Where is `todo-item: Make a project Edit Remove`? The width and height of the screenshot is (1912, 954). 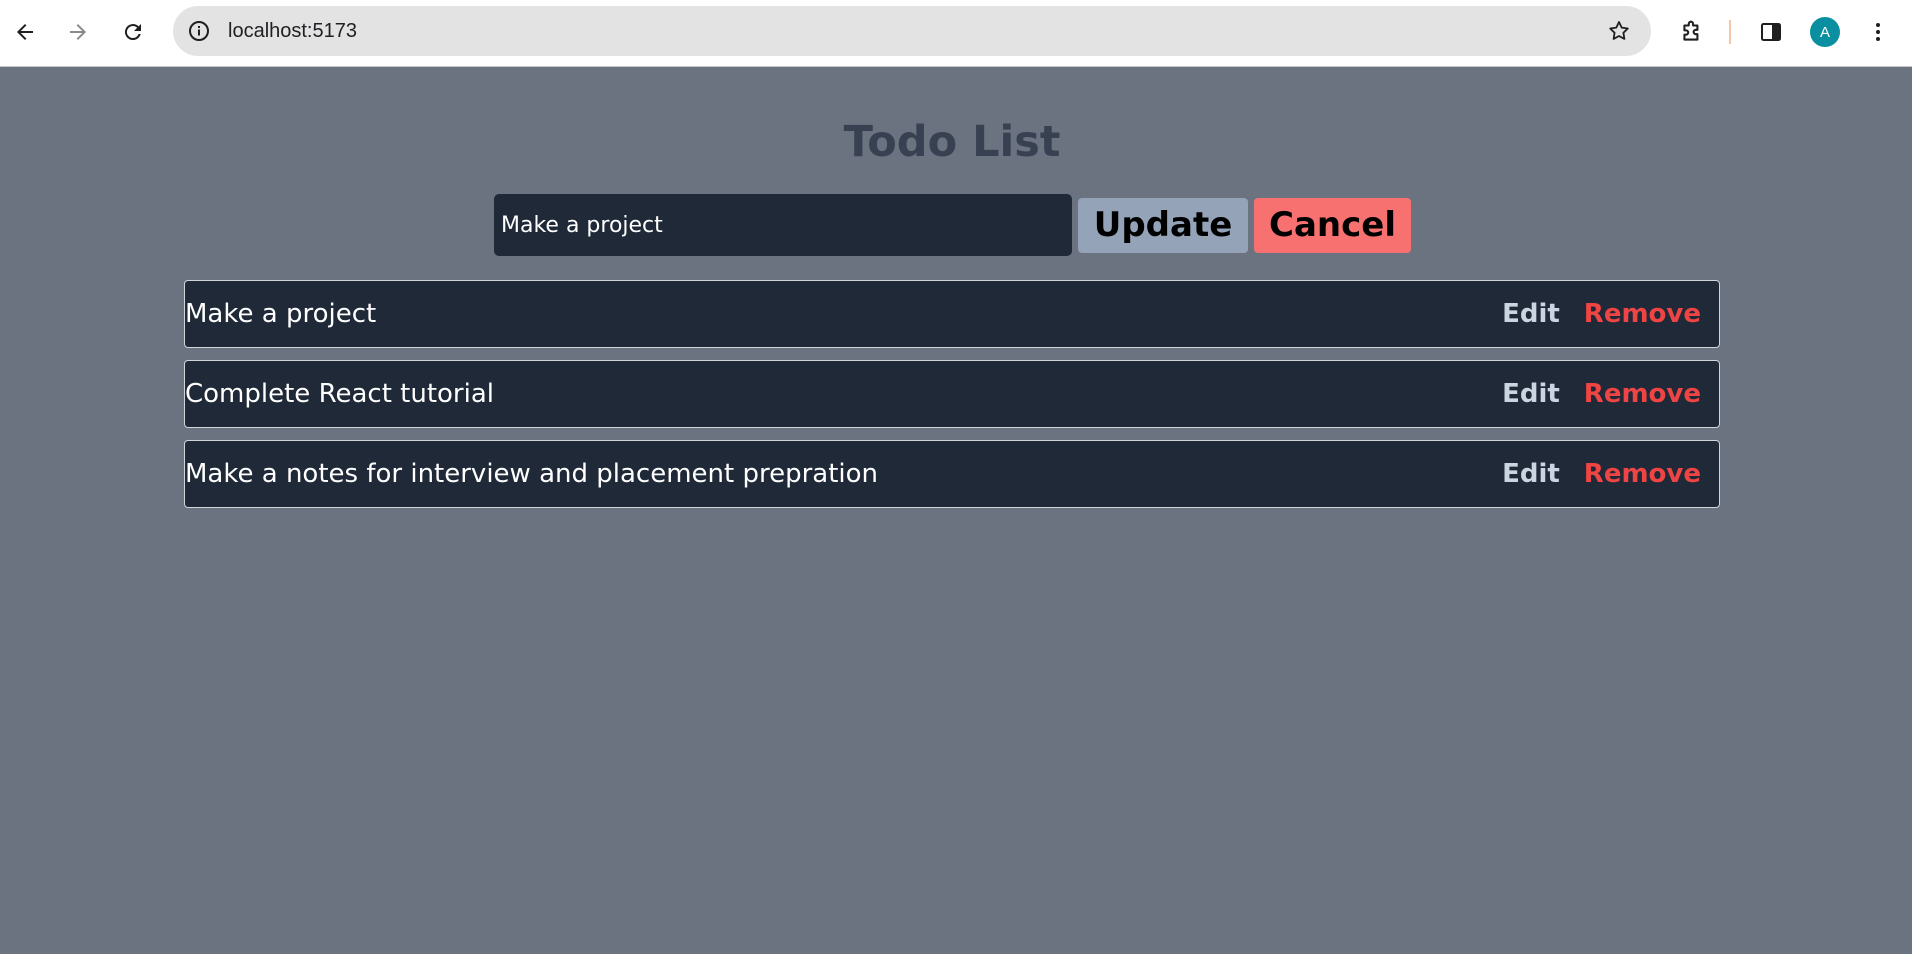
todo-item: Make a project Edit Remove is located at coordinates (952, 314).